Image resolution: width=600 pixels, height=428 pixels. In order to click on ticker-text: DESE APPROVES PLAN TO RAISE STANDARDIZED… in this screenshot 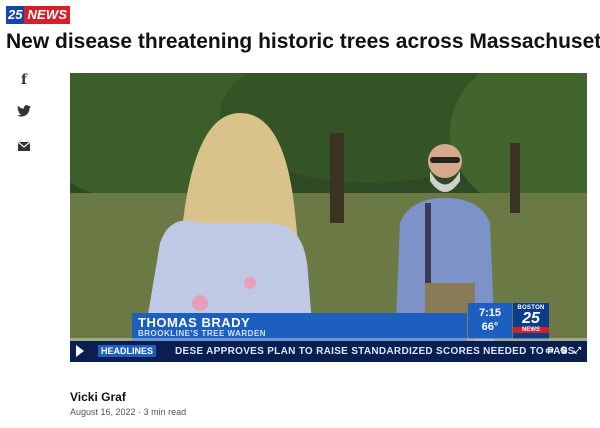, I will do `click(375, 351)`.